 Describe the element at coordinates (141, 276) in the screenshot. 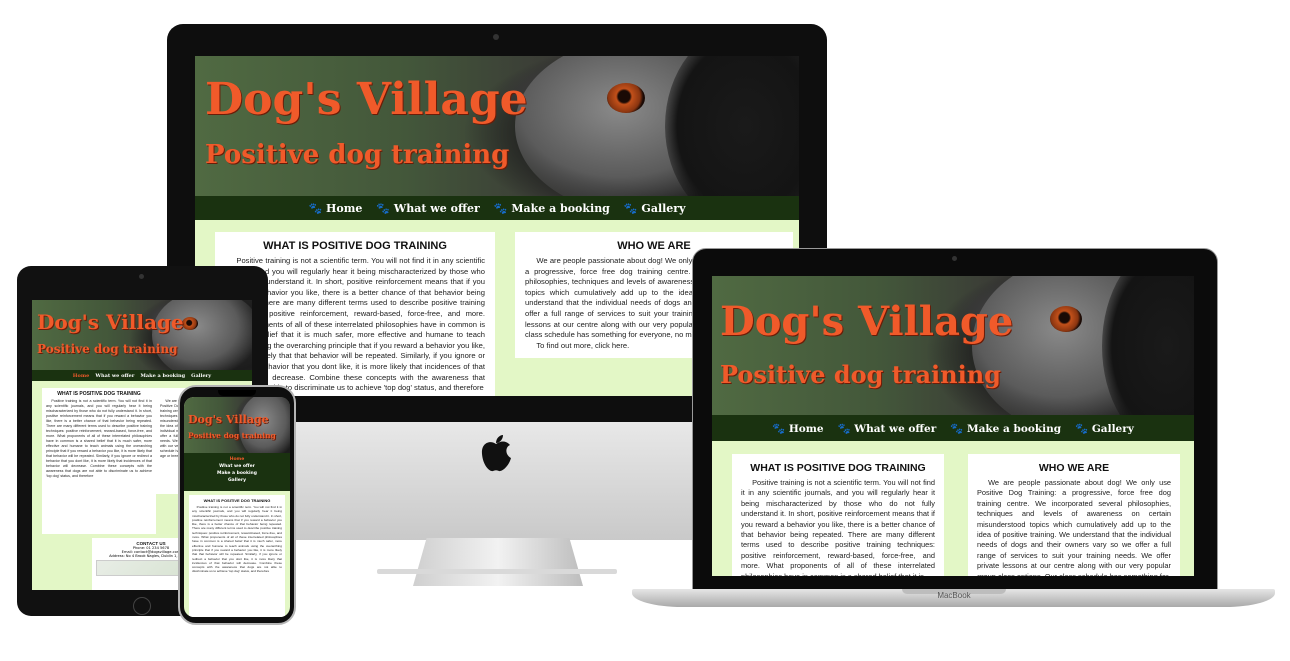

I see `tablet-camera` at that location.